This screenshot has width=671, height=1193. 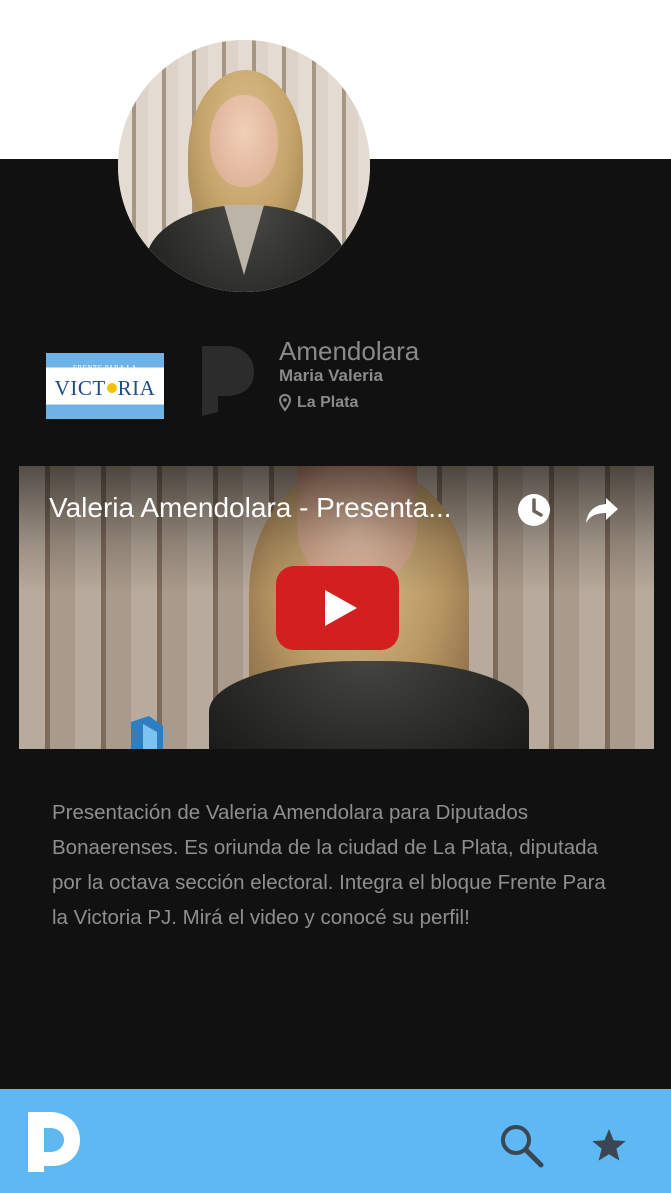 I want to click on map-pin-icon, so click(x=285, y=403).